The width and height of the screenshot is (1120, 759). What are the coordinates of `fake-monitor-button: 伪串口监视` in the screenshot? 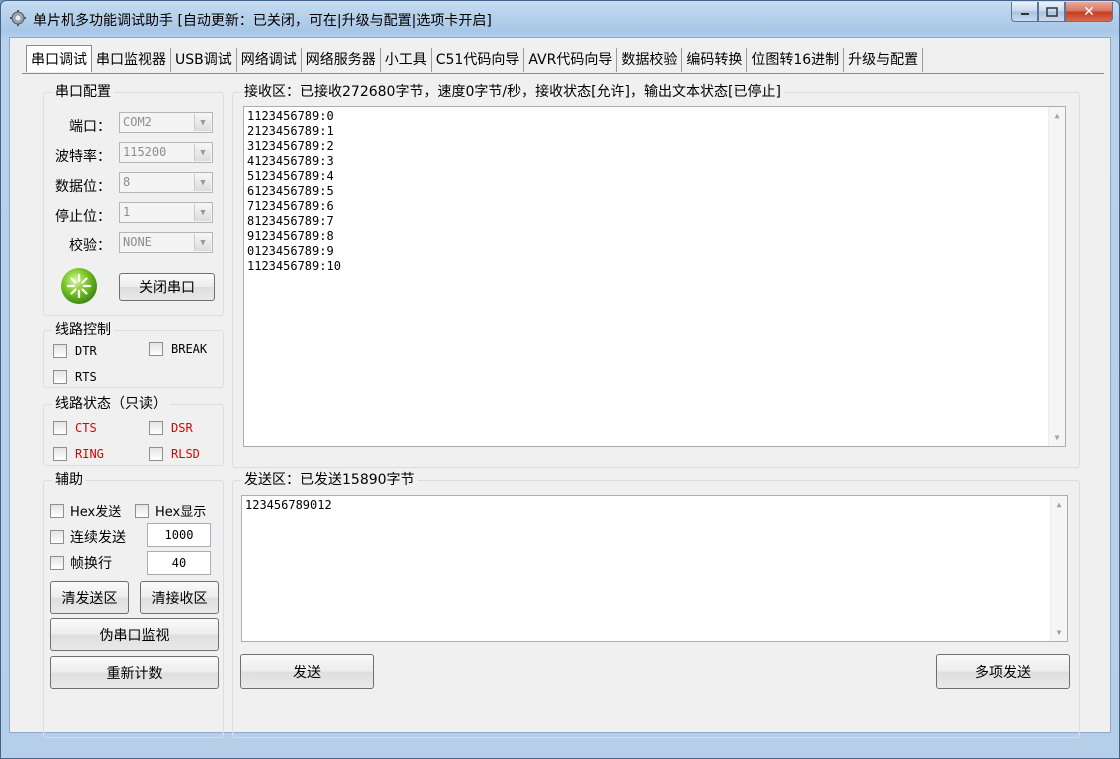 It's located at (134, 634).